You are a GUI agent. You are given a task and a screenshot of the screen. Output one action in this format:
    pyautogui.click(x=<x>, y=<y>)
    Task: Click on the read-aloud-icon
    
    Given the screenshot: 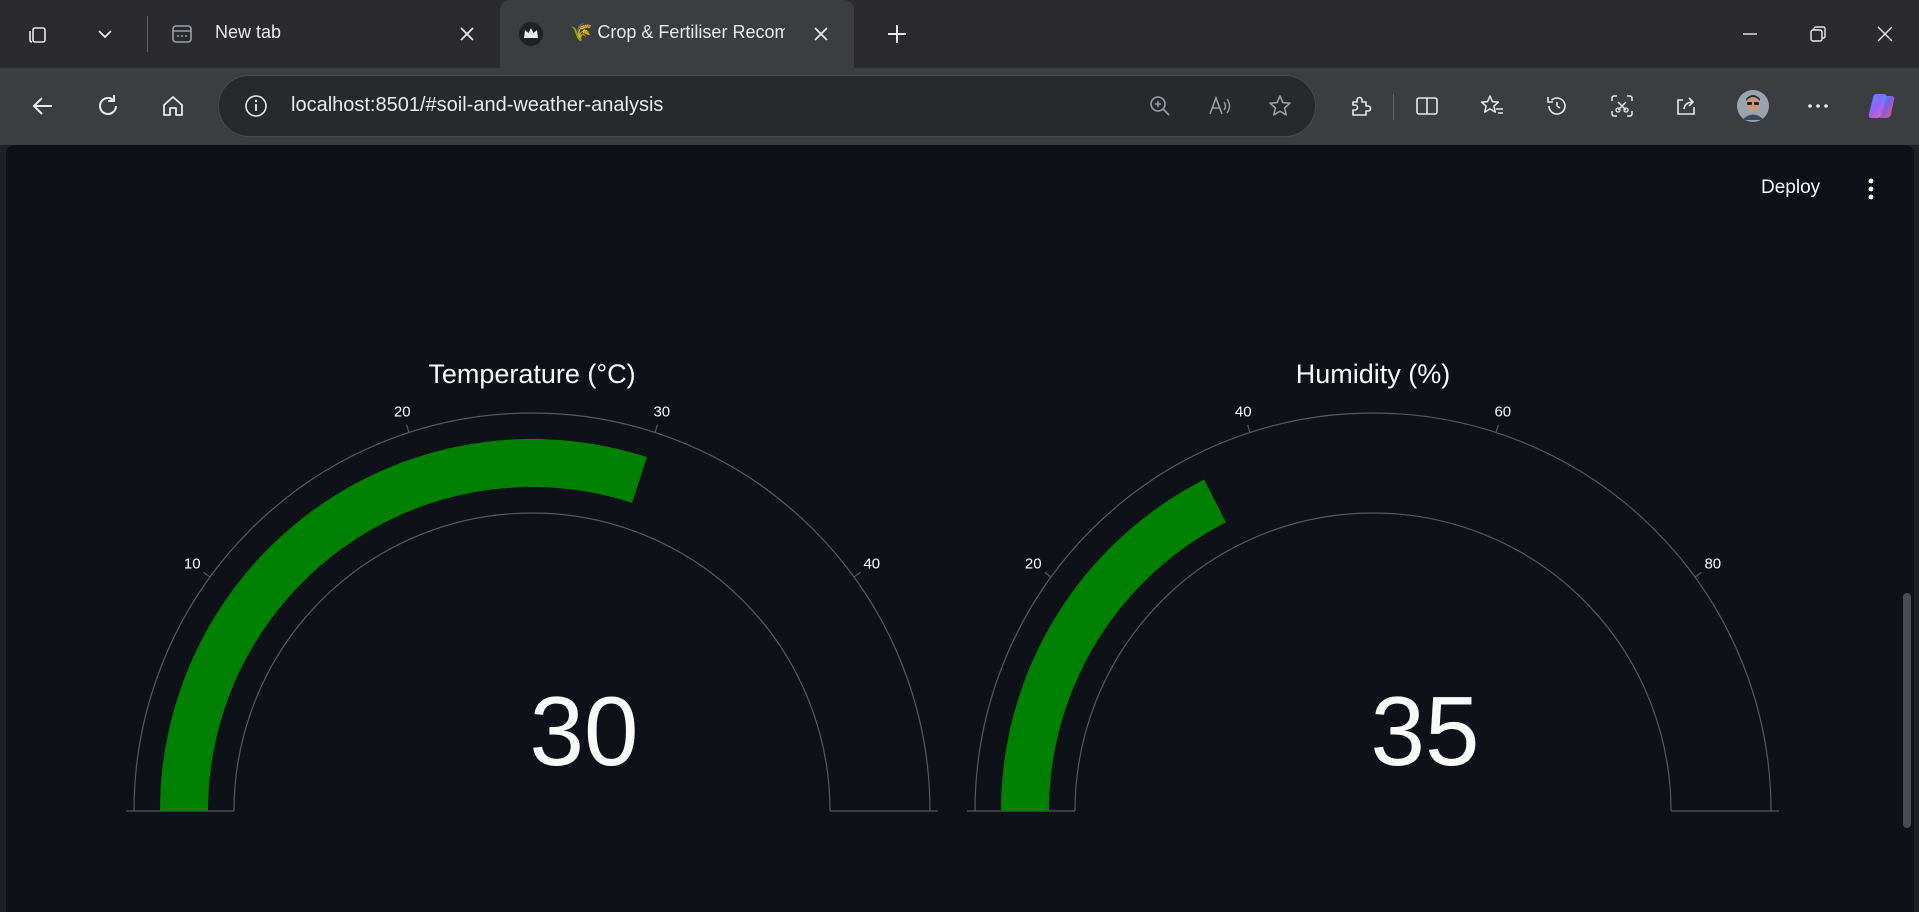 What is the action you would take?
    pyautogui.click(x=1220, y=106)
    